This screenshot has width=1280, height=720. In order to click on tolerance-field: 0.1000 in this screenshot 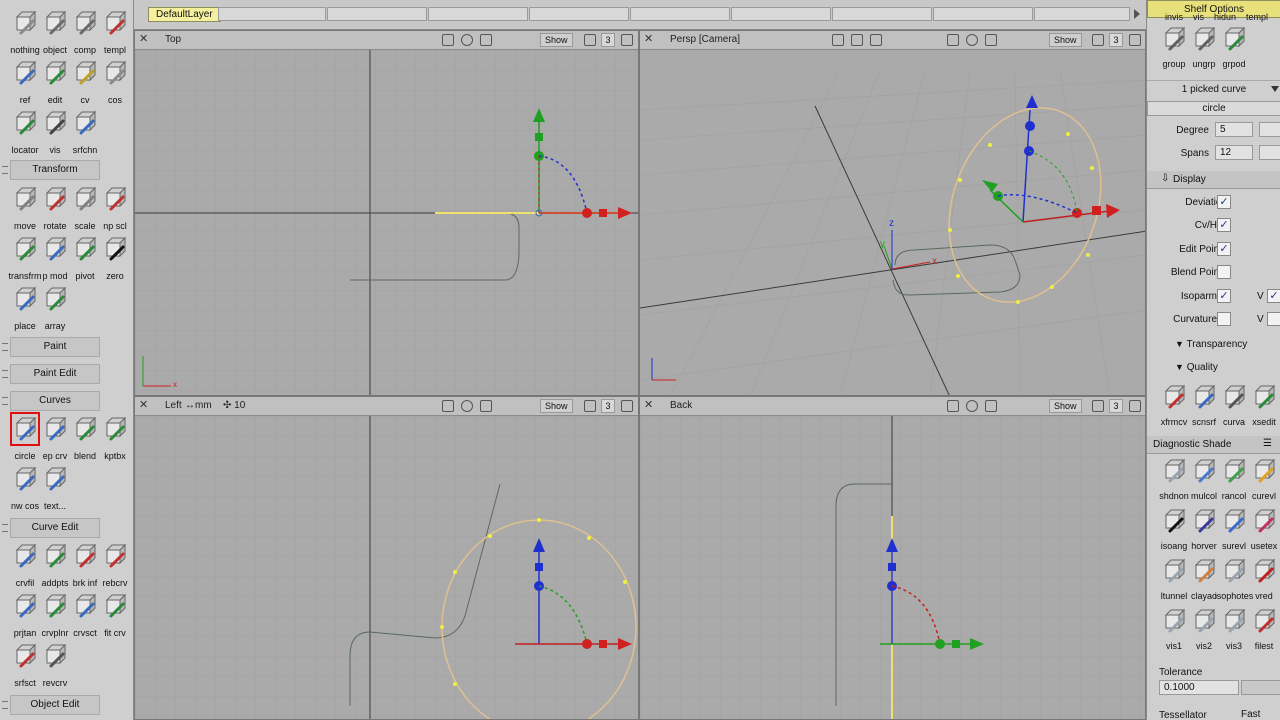, I will do `click(1199, 687)`.